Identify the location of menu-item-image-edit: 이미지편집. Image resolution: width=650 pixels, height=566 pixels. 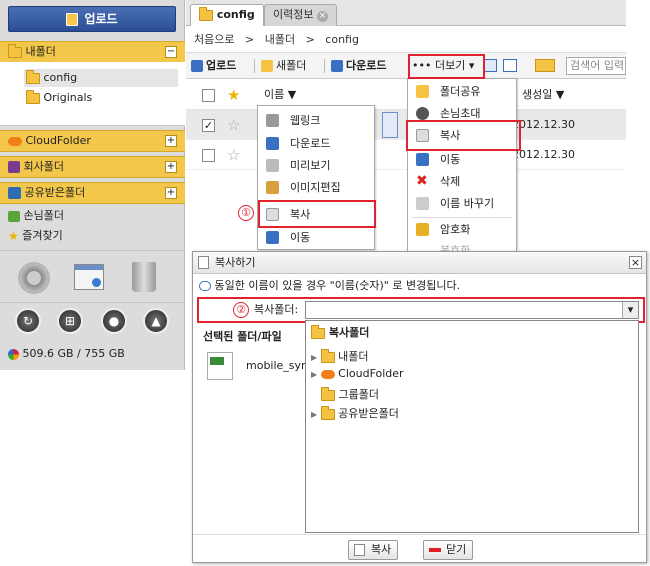
(316, 187).